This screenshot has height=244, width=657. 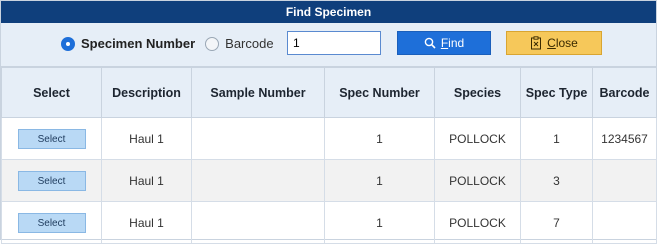 What do you see at coordinates (212, 43) in the screenshot?
I see `barcode-radio` at bounding box center [212, 43].